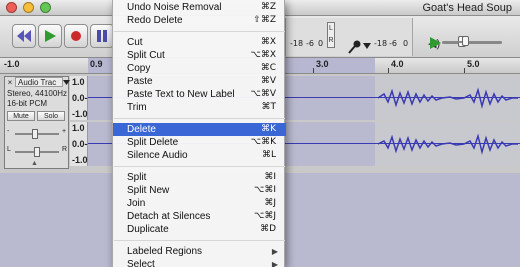 The height and width of the screenshot is (267, 520). I want to click on menu-item-shortcut: ⌥⌘J, so click(264, 216).